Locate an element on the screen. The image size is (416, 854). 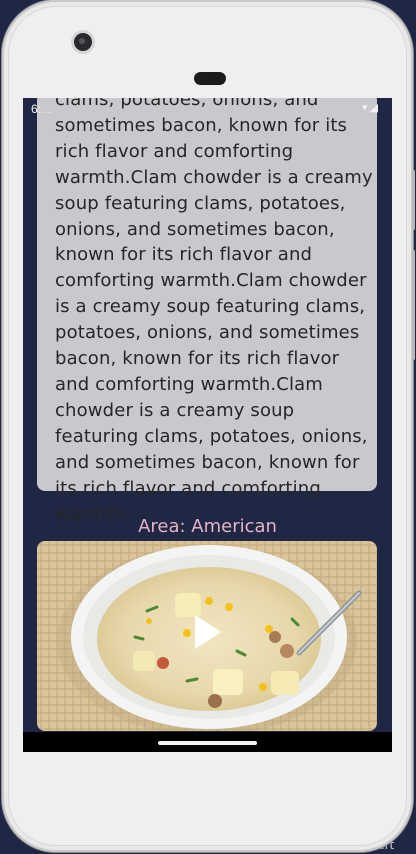
power-button is located at coordinates (413, 200).